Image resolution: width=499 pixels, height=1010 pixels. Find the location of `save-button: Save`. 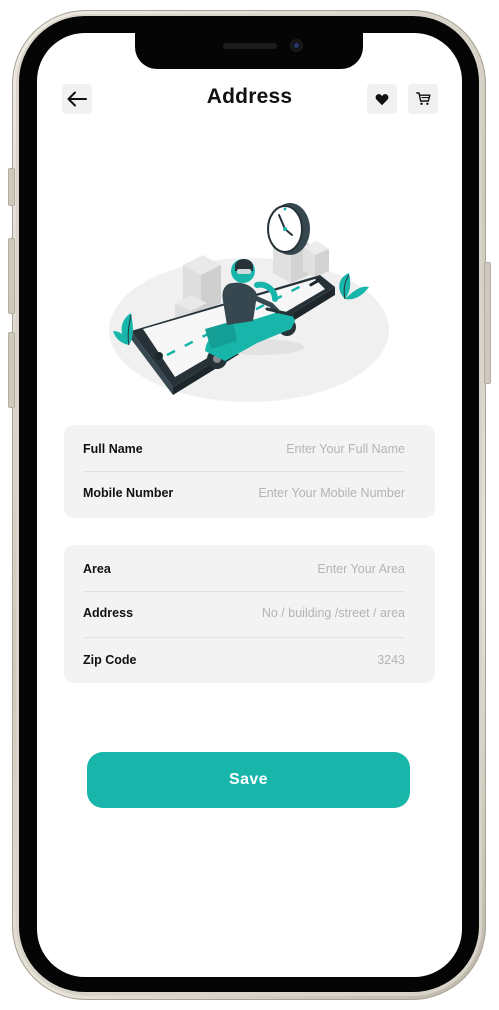

save-button: Save is located at coordinates (248, 780).